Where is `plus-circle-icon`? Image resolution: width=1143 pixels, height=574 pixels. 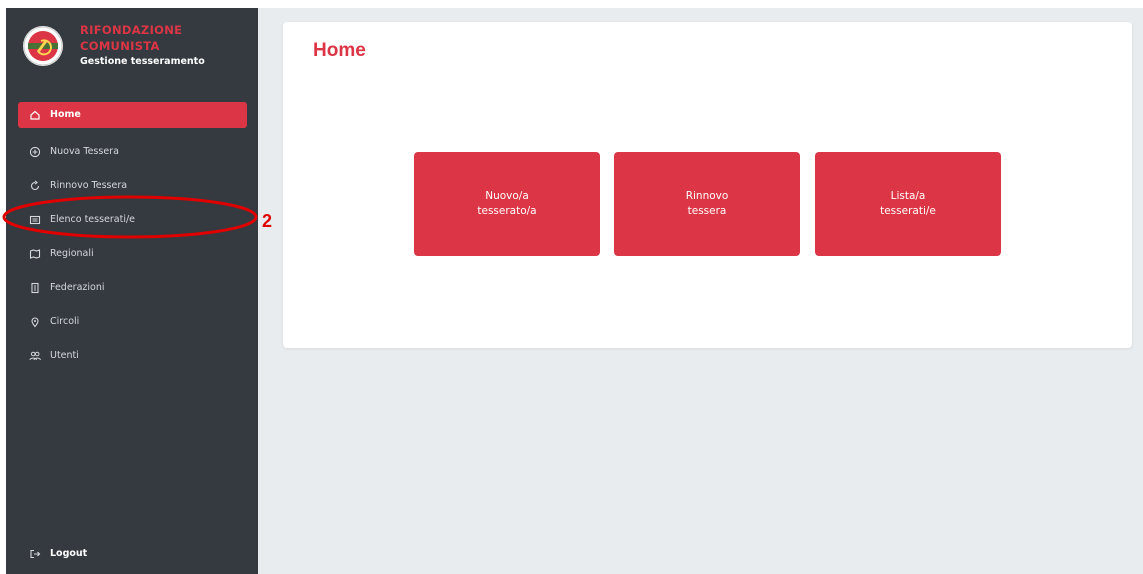 plus-circle-icon is located at coordinates (35, 152).